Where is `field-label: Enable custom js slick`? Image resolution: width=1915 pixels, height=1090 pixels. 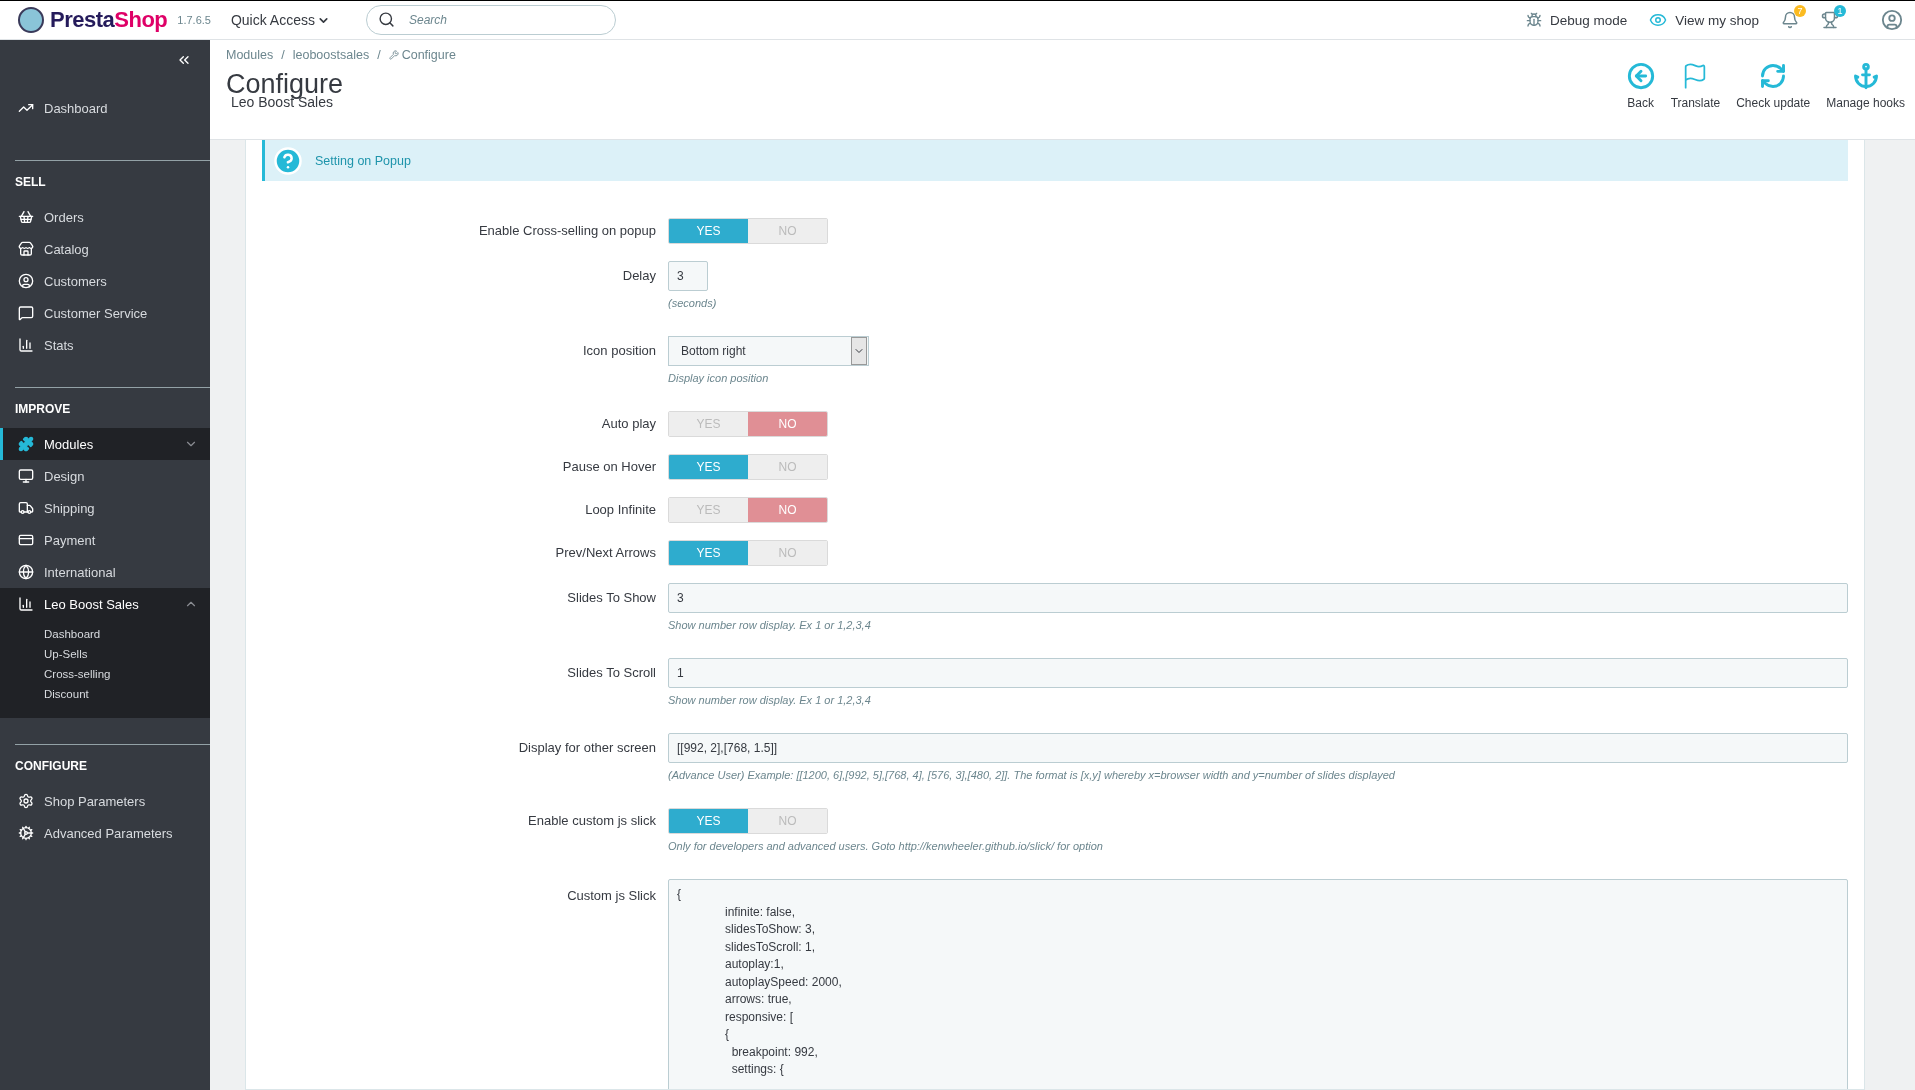
field-label: Enable custom js slick is located at coordinates (591, 821).